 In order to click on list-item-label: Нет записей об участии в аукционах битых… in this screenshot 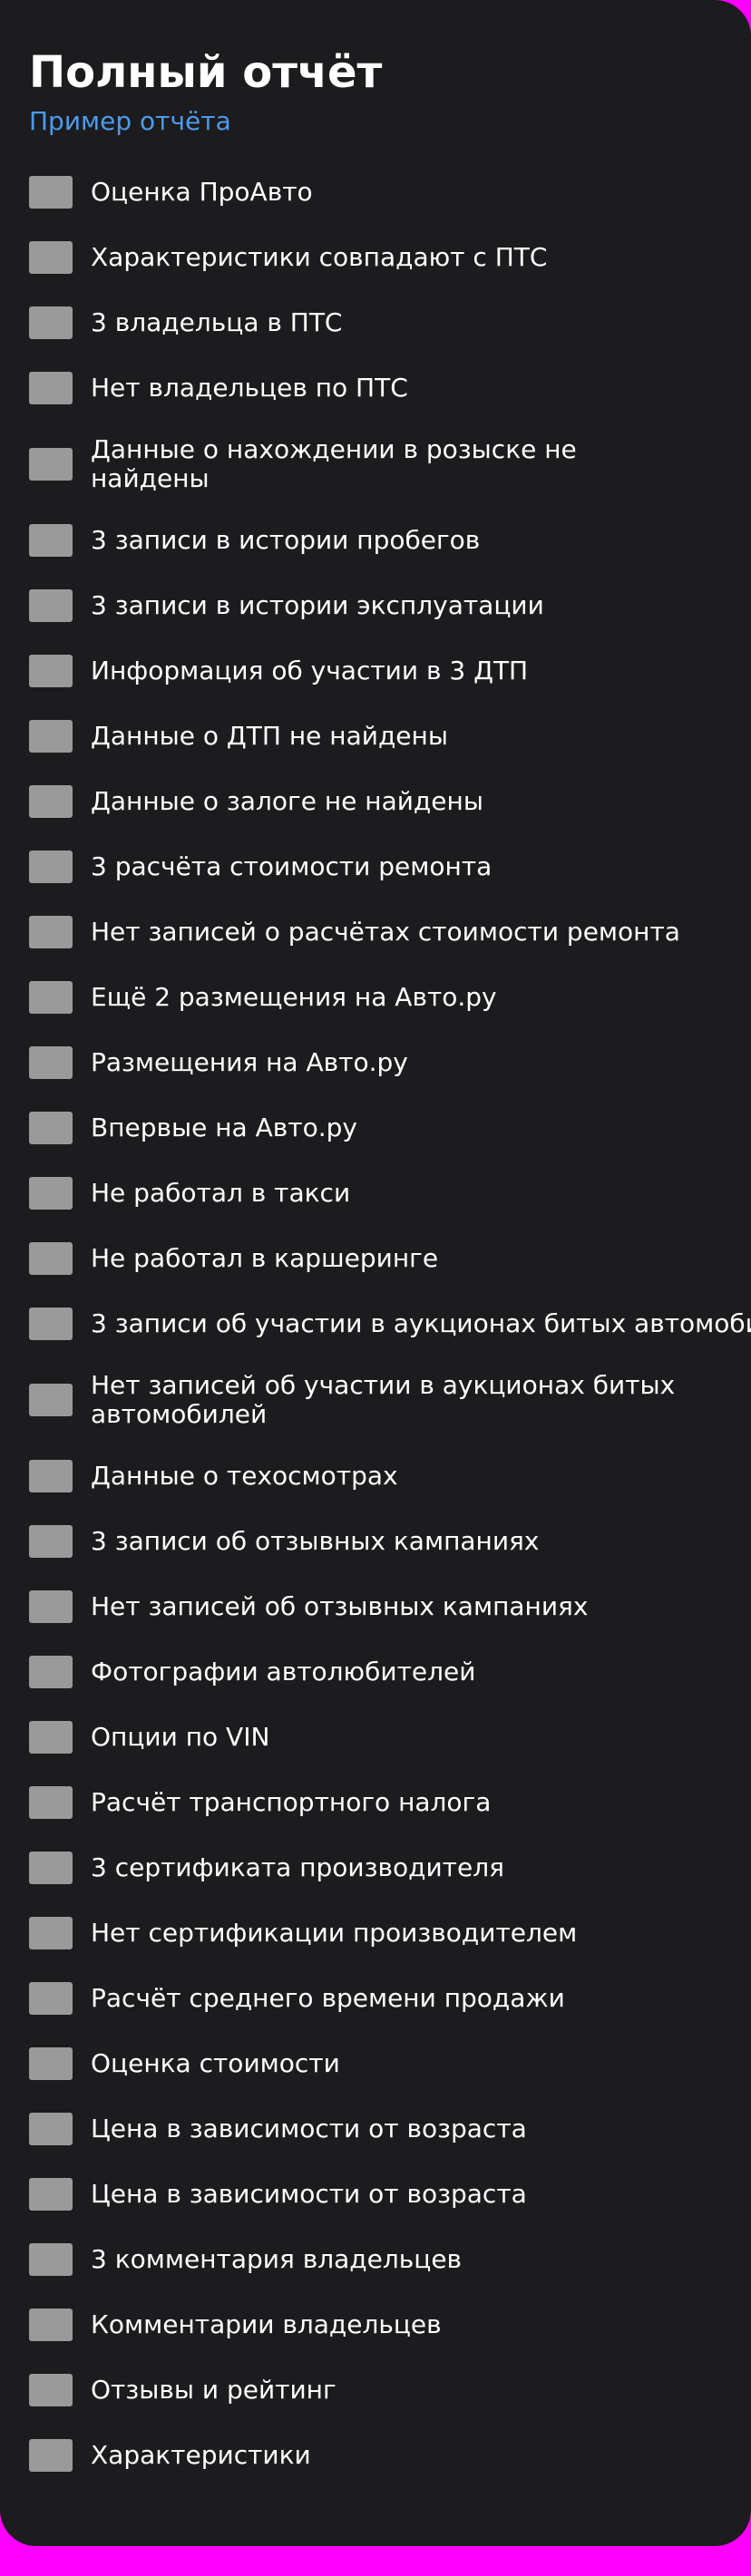, I will do `click(383, 1399)`.